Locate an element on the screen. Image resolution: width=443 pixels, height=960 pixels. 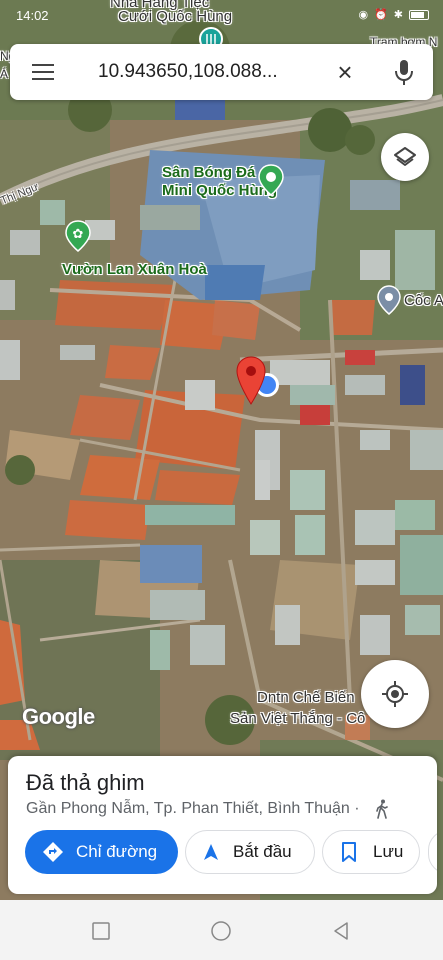
status-icons: ◉ ⏰ ✱ is located at coordinates (393, 14).